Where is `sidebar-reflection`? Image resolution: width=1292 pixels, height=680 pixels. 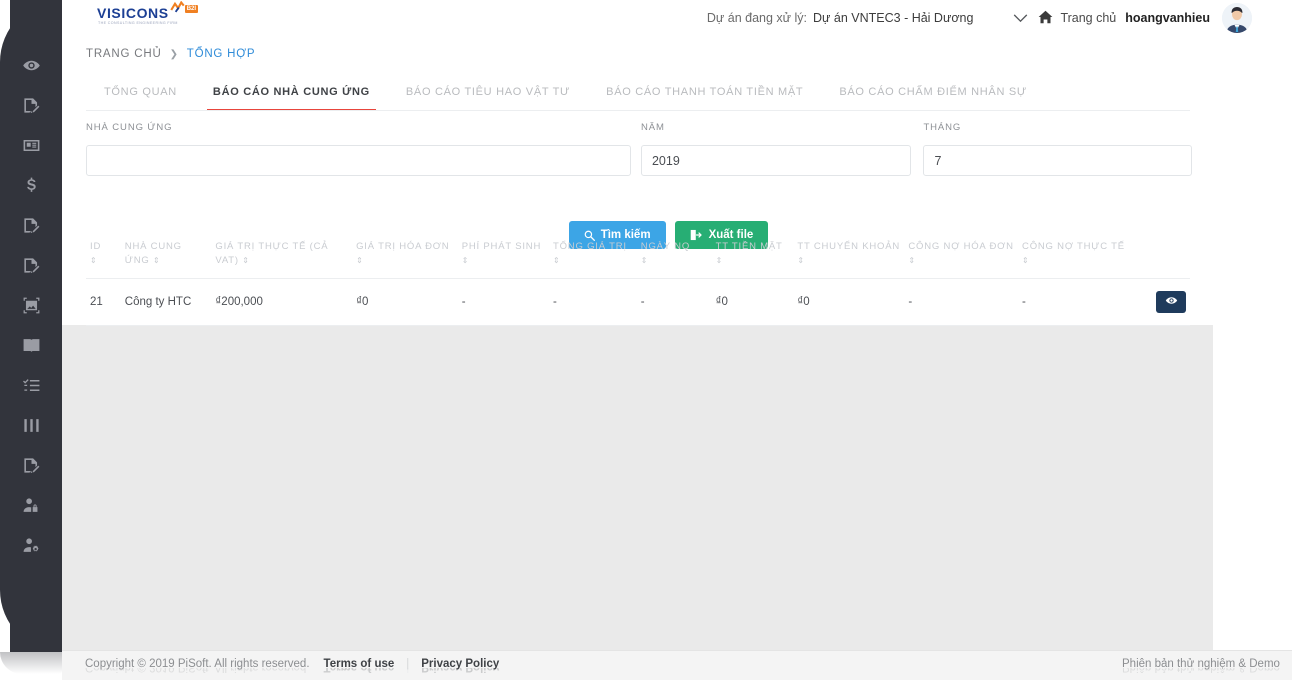 sidebar-reflection is located at coordinates (31, 663).